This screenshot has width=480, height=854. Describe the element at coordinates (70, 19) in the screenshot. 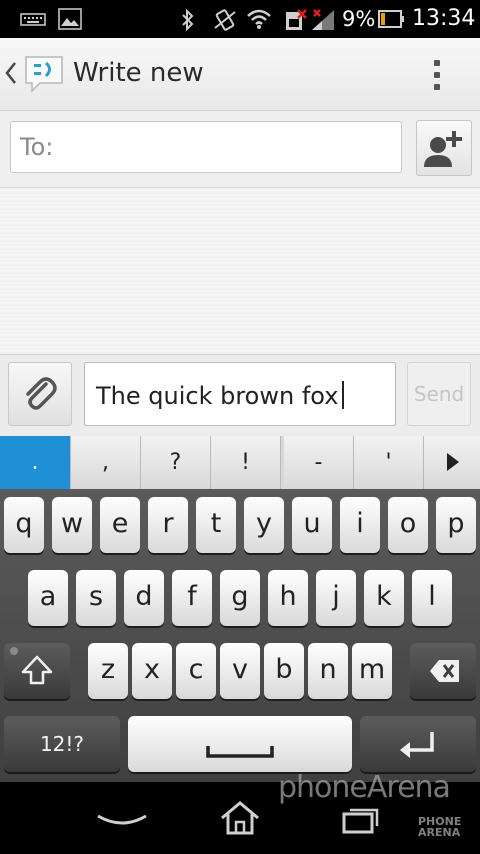

I see `image-icon` at that location.